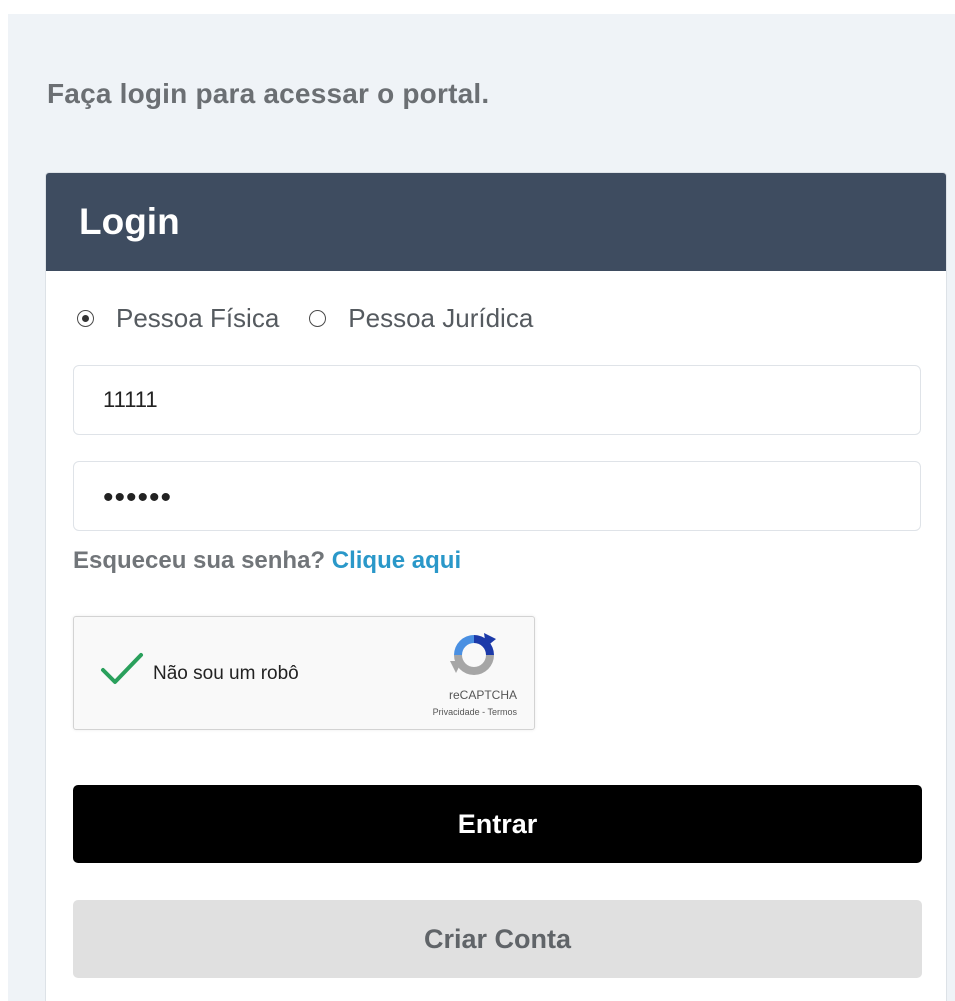 This screenshot has height=1001, width=955. What do you see at coordinates (475, 712) in the screenshot?
I see `recaptcha-terms-link: Privacidade - Termos` at bounding box center [475, 712].